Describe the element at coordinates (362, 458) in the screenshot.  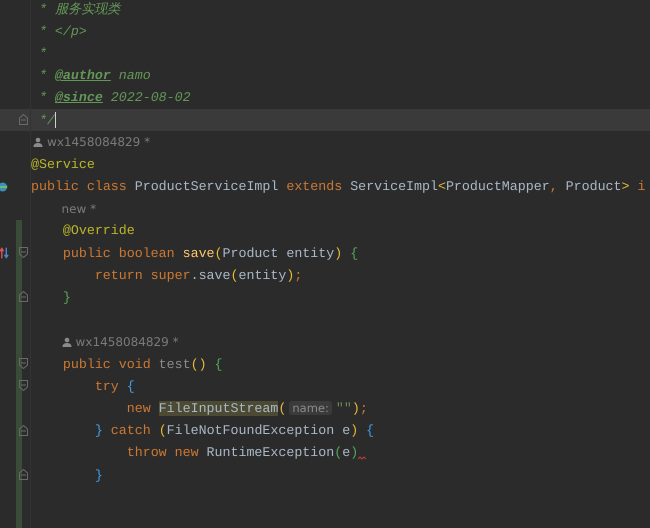
I see `warning-squiggle-icon` at that location.